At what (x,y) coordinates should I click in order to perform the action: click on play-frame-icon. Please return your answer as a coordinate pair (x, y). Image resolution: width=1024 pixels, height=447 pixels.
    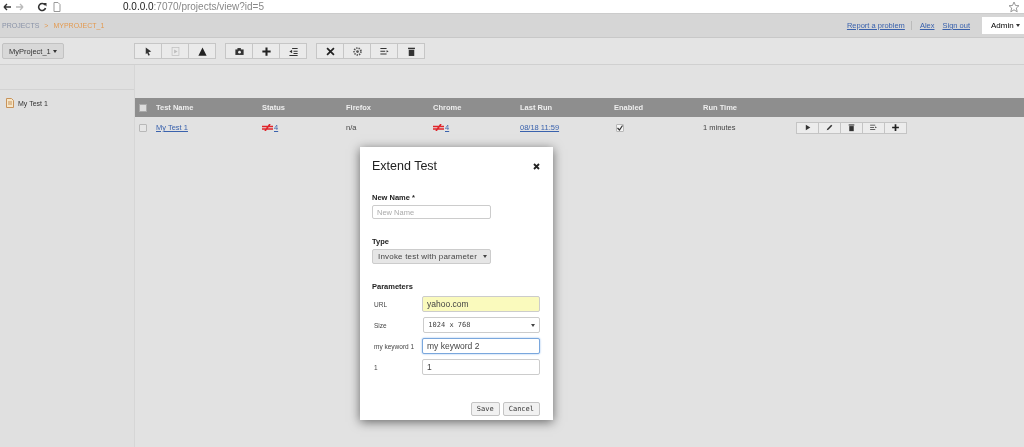
    Looking at the image, I should click on (175, 51).